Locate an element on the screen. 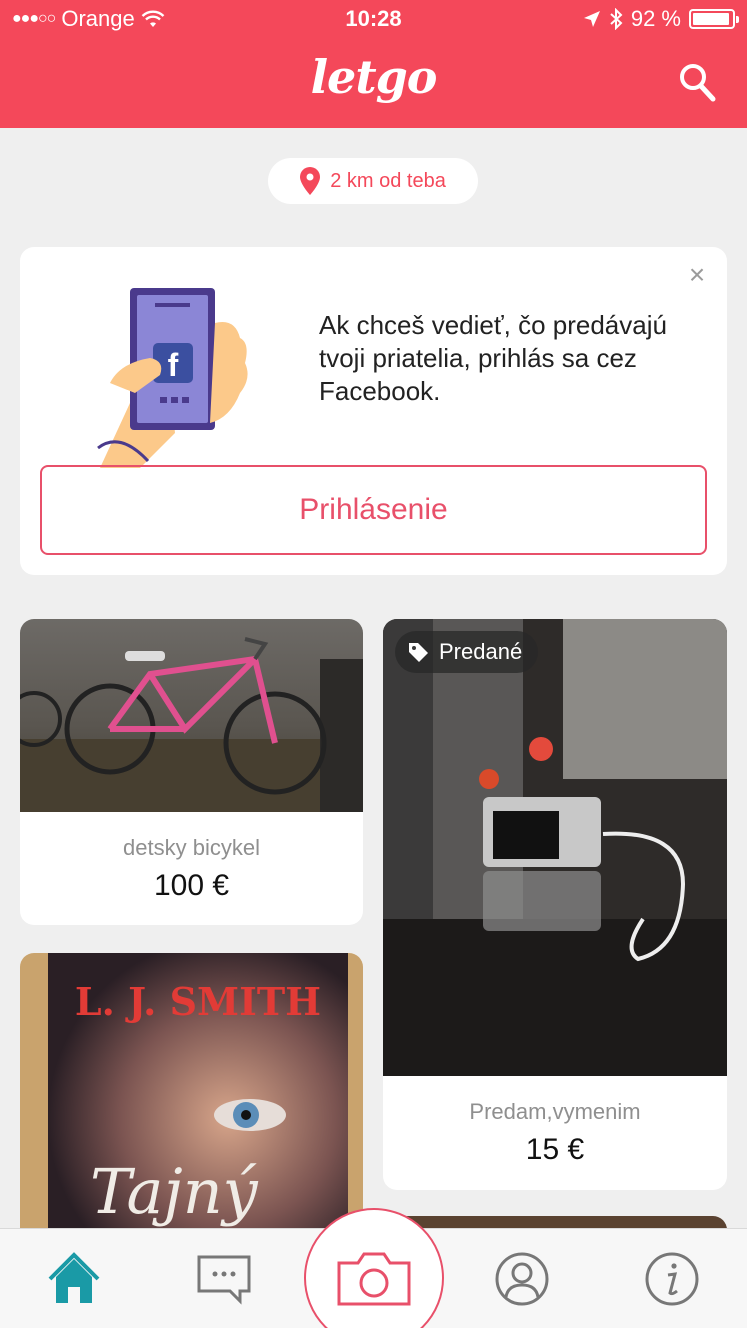 This screenshot has width=747, height=1328. search-icon is located at coordinates (697, 82).